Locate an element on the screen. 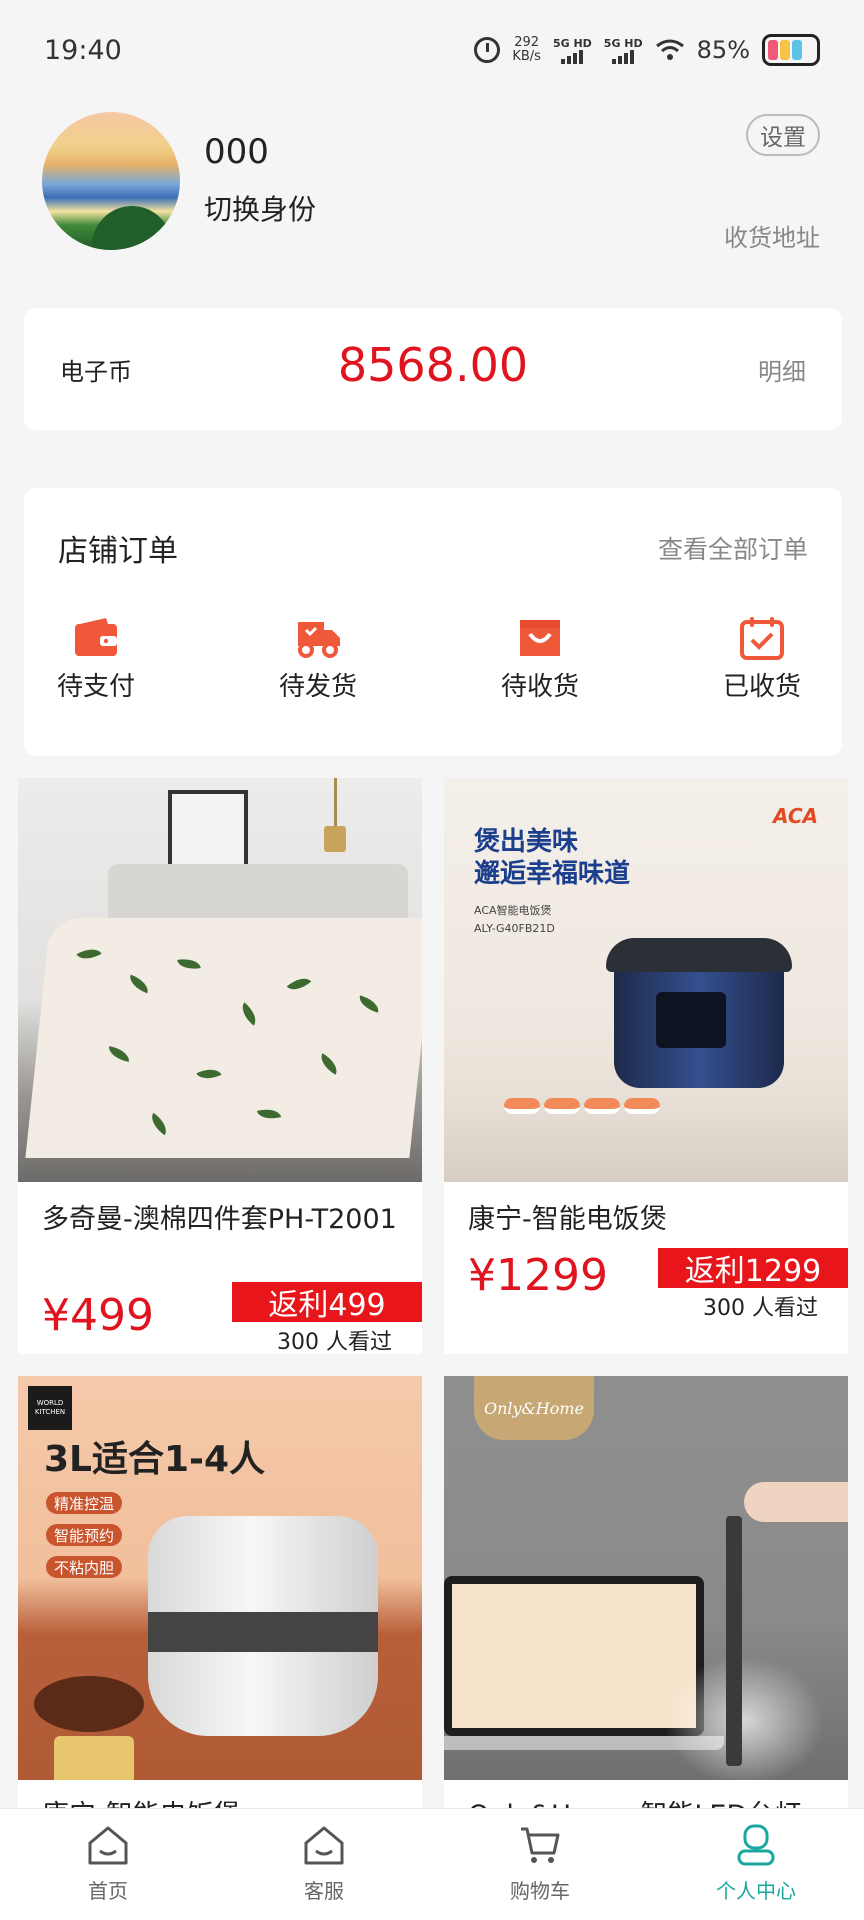 The image size is (864, 1920). alarm-icon is located at coordinates (487, 50).